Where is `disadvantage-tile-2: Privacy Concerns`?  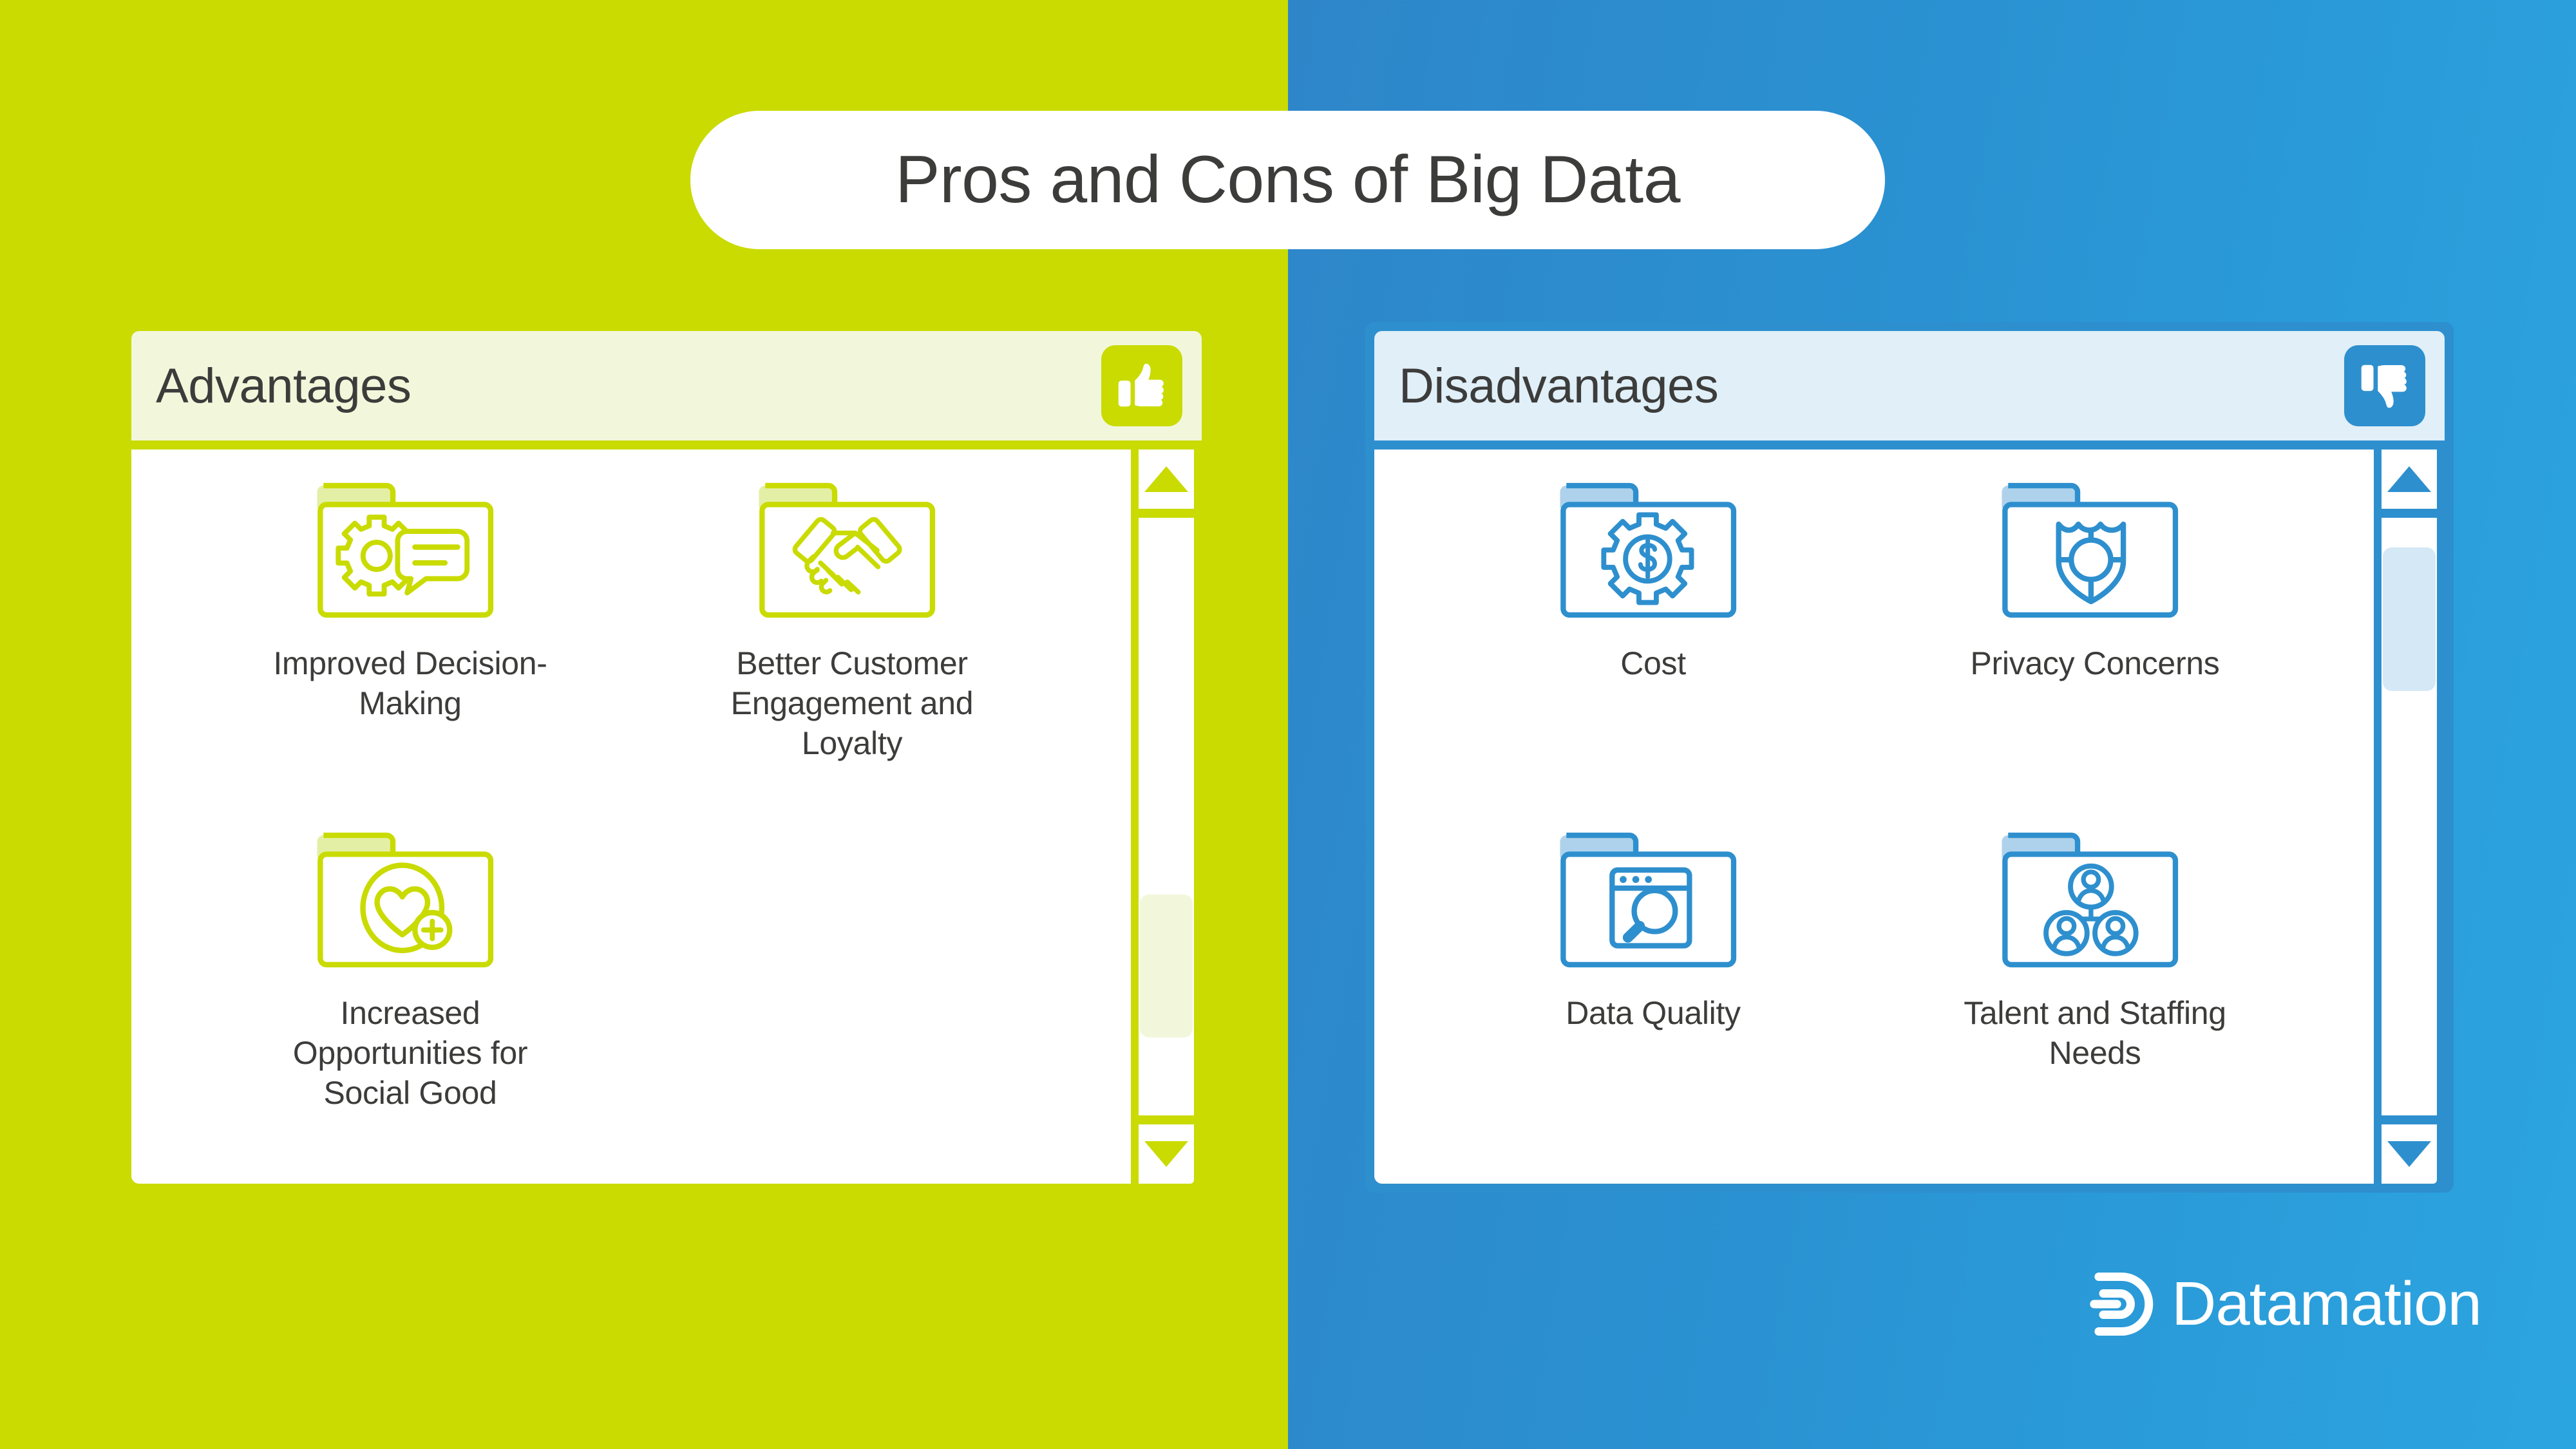 disadvantage-tile-2: Privacy Concerns is located at coordinates (2095, 646).